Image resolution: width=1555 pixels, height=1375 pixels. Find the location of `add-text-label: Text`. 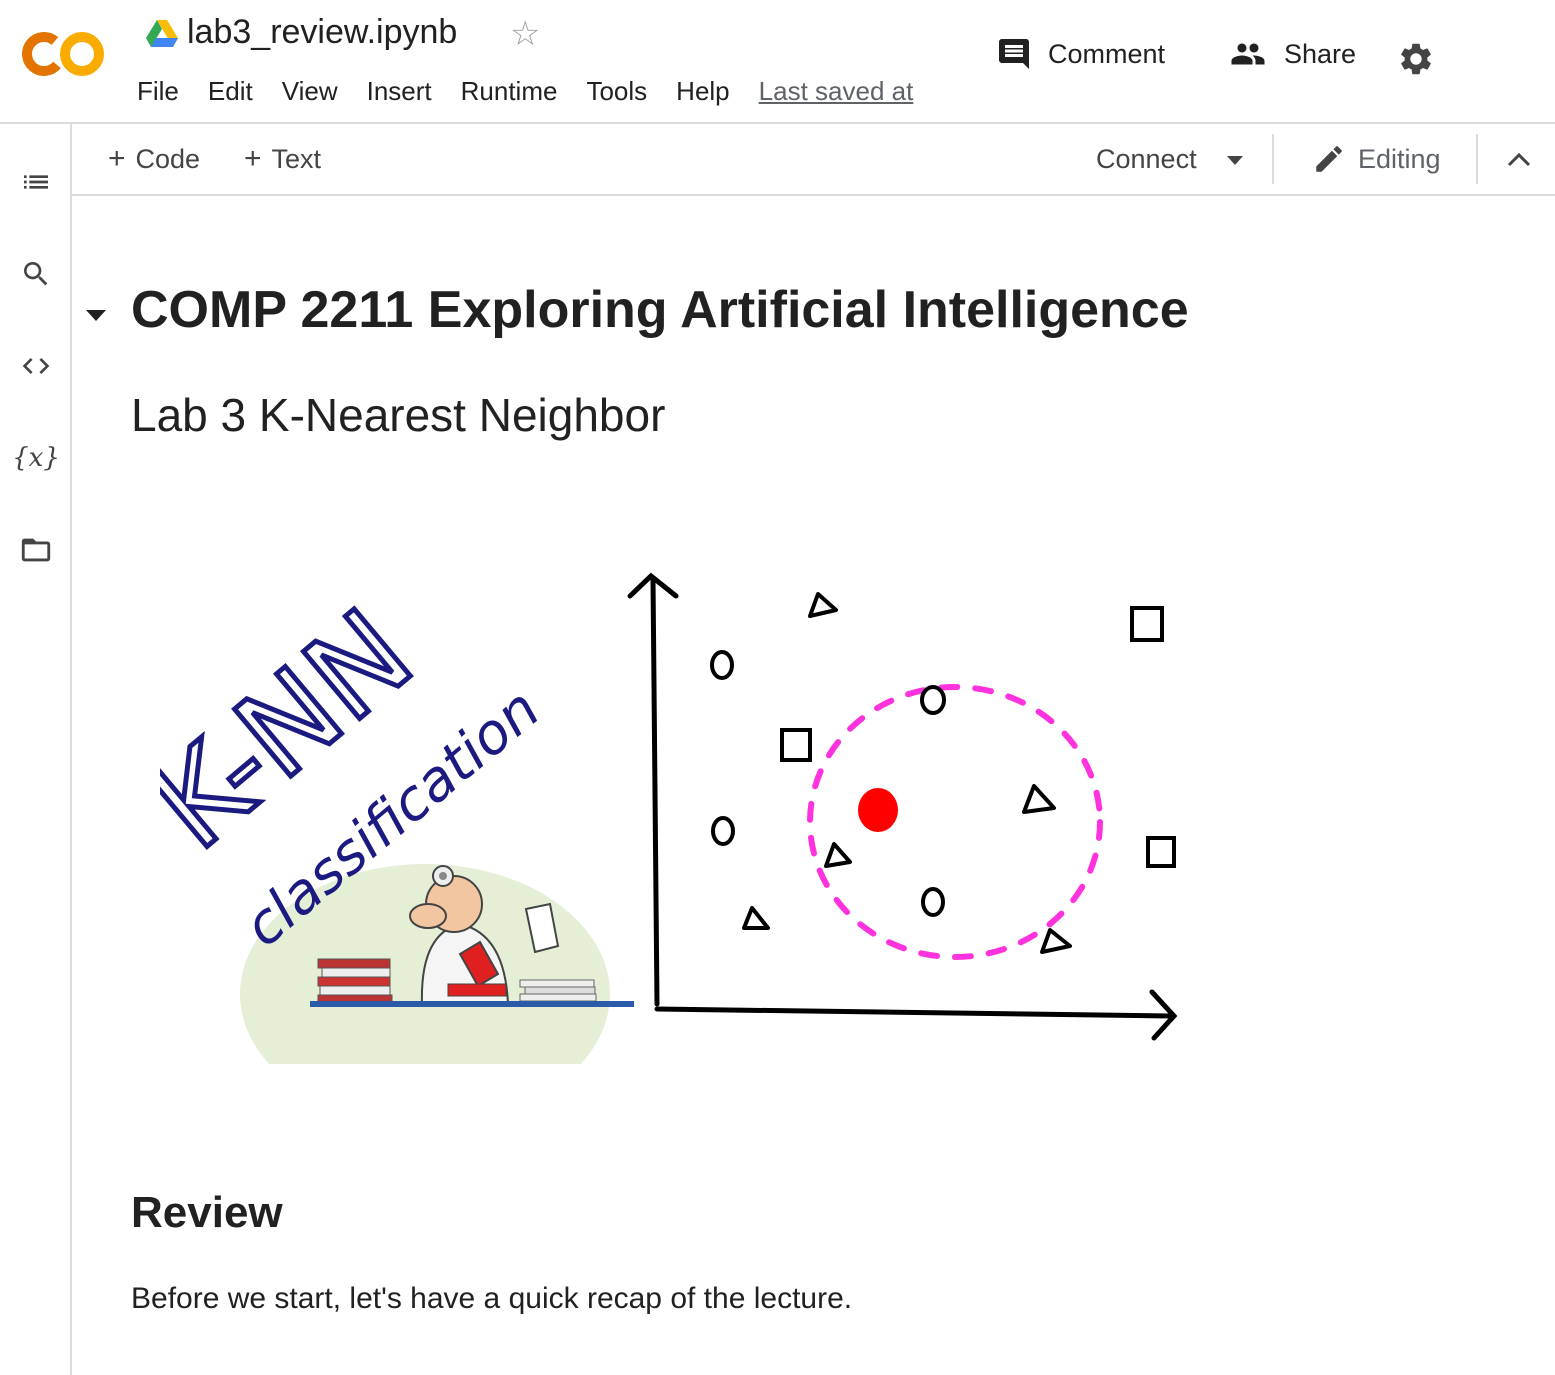

add-text-label: Text is located at coordinates (296, 159).